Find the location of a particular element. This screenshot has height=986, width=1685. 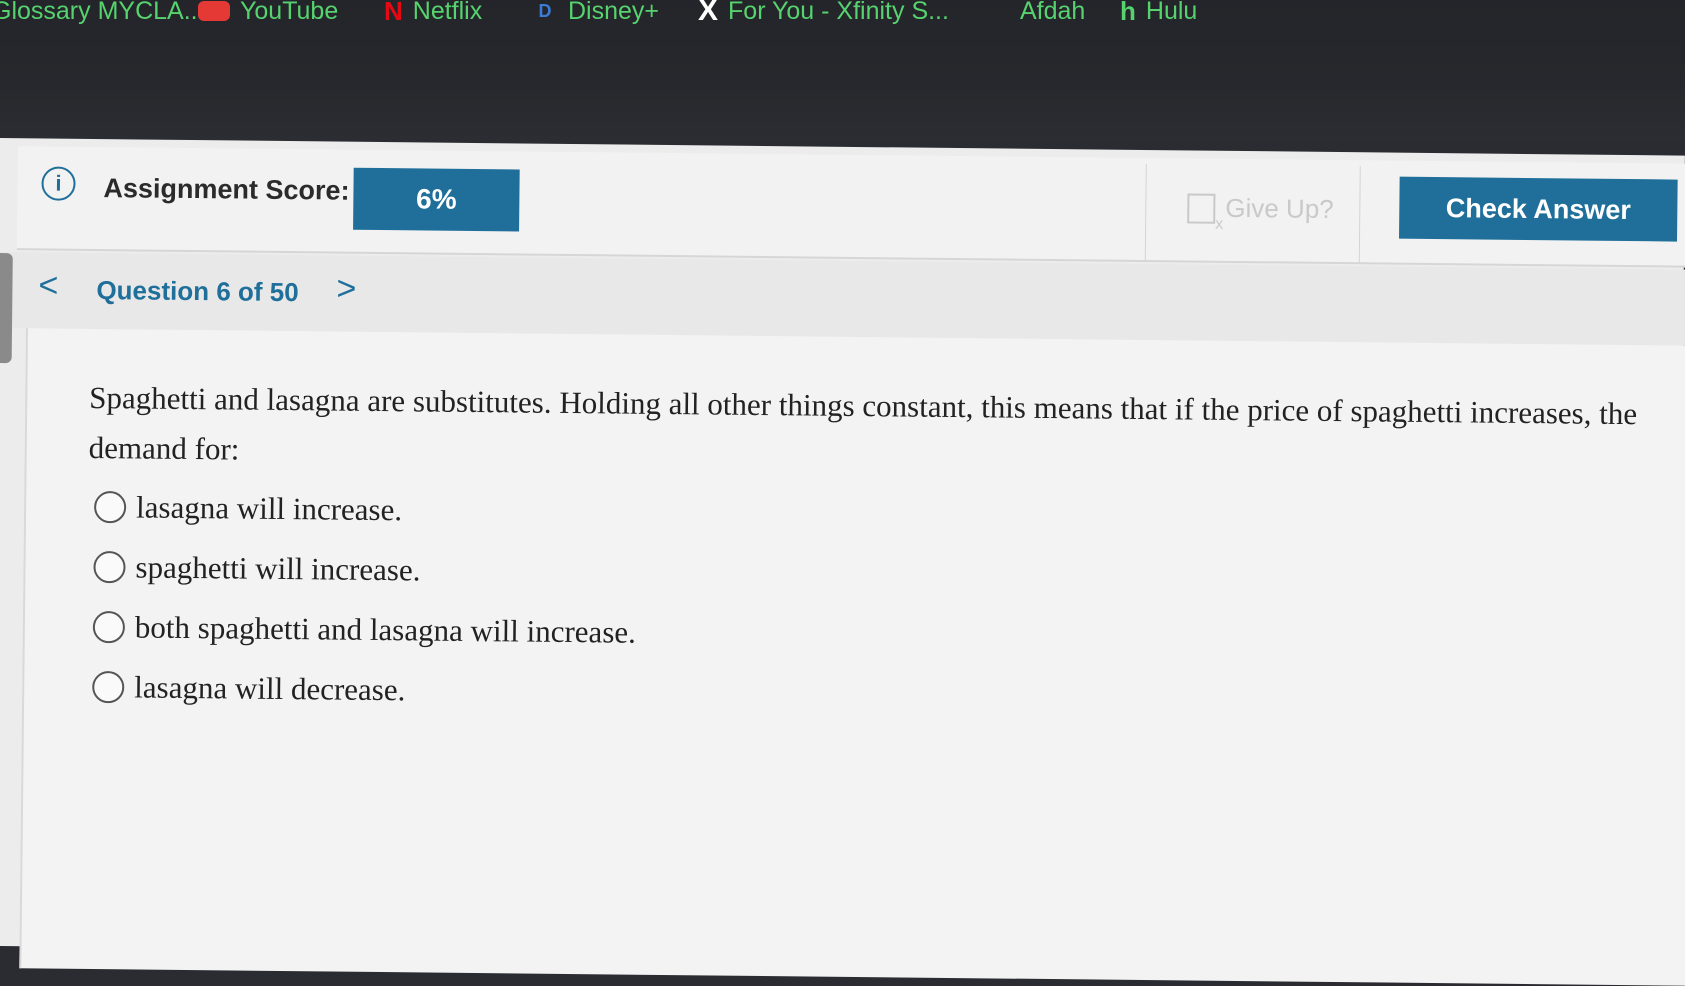

answer-option-2: spaghetti will increase. is located at coordinates (365, 570).